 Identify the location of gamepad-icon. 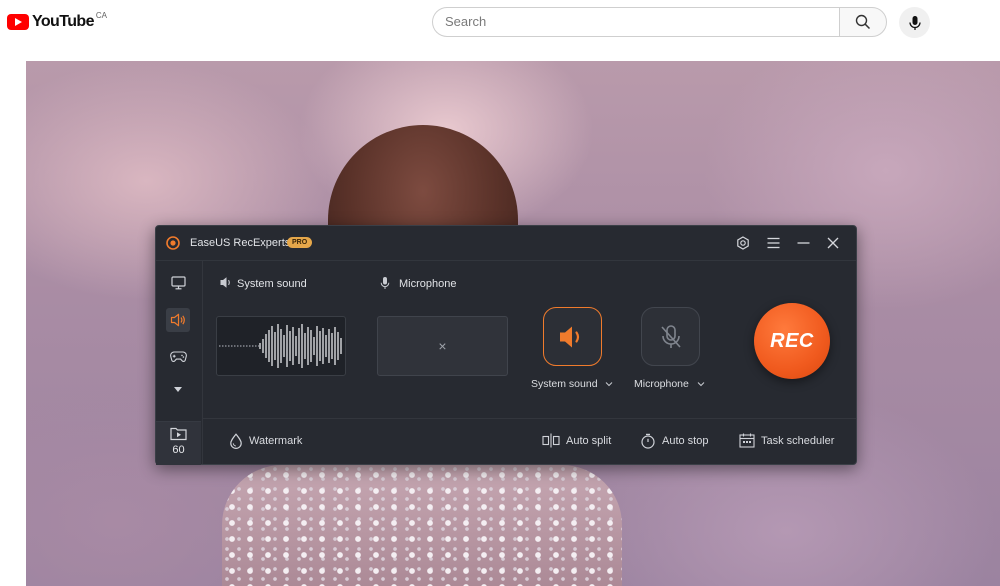
(178, 356).